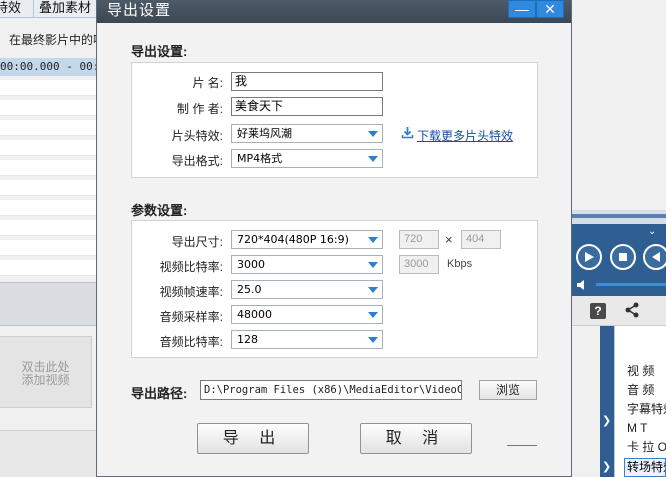 This screenshot has height=477, width=666. Describe the element at coordinates (646, 447) in the screenshot. I see `list-item: 卡 拉 O` at that location.